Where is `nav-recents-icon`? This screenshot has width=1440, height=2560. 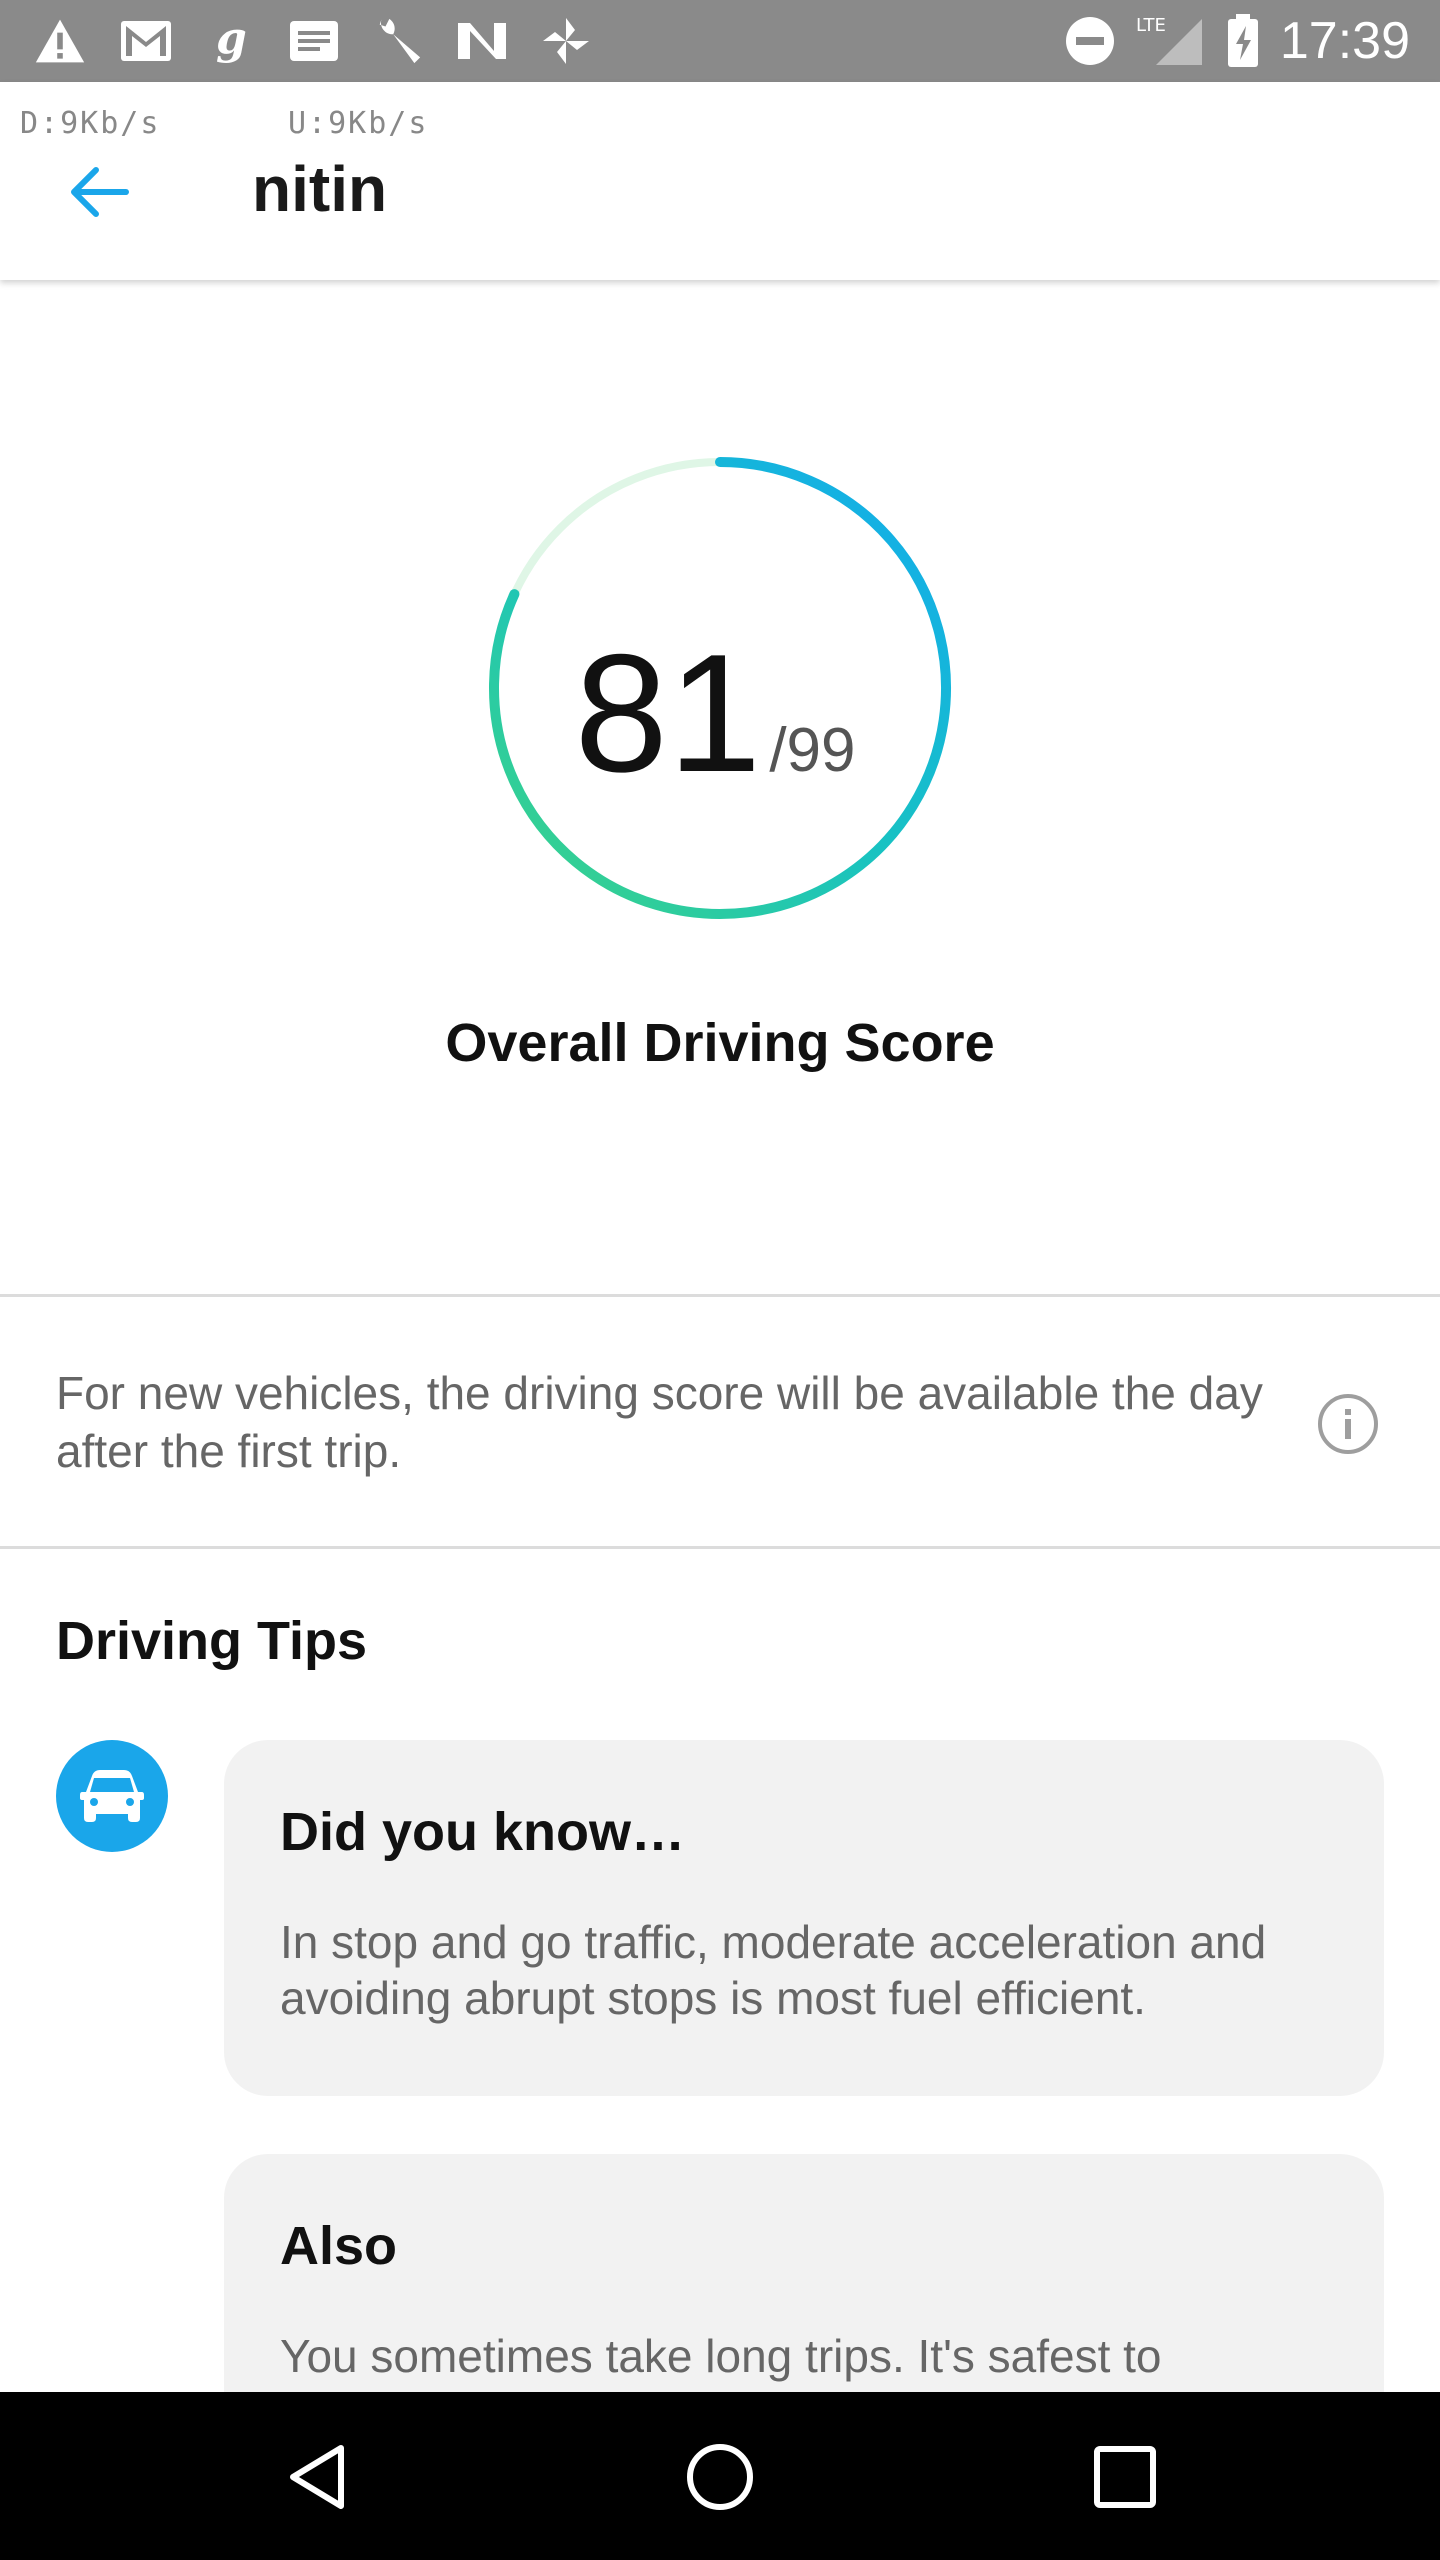
nav-recents-icon is located at coordinates (1125, 2477).